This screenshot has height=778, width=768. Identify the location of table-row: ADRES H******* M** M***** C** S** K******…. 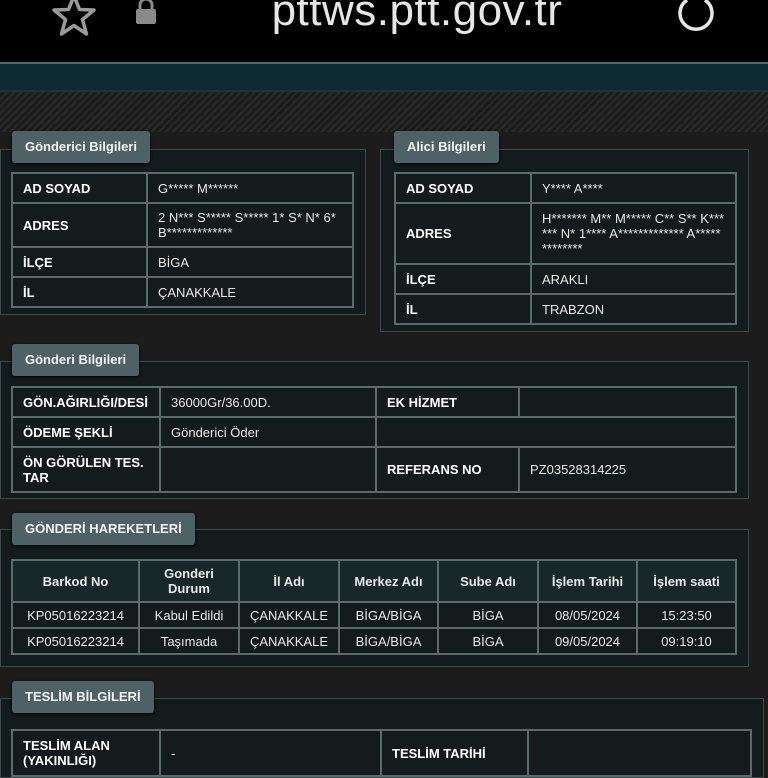
(565, 233).